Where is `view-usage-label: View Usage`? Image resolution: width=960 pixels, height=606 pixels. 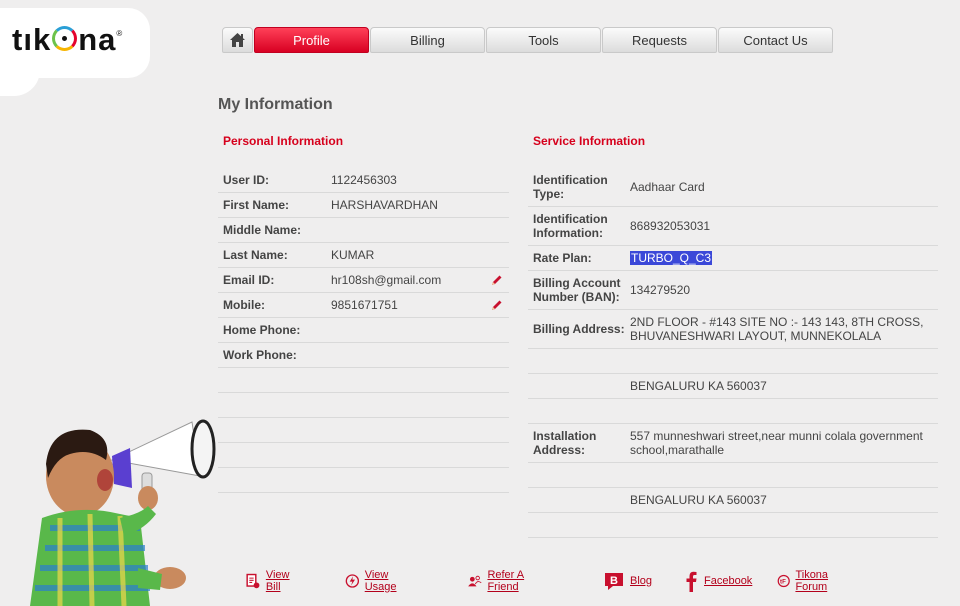 view-usage-label: View Usage is located at coordinates (380, 581).